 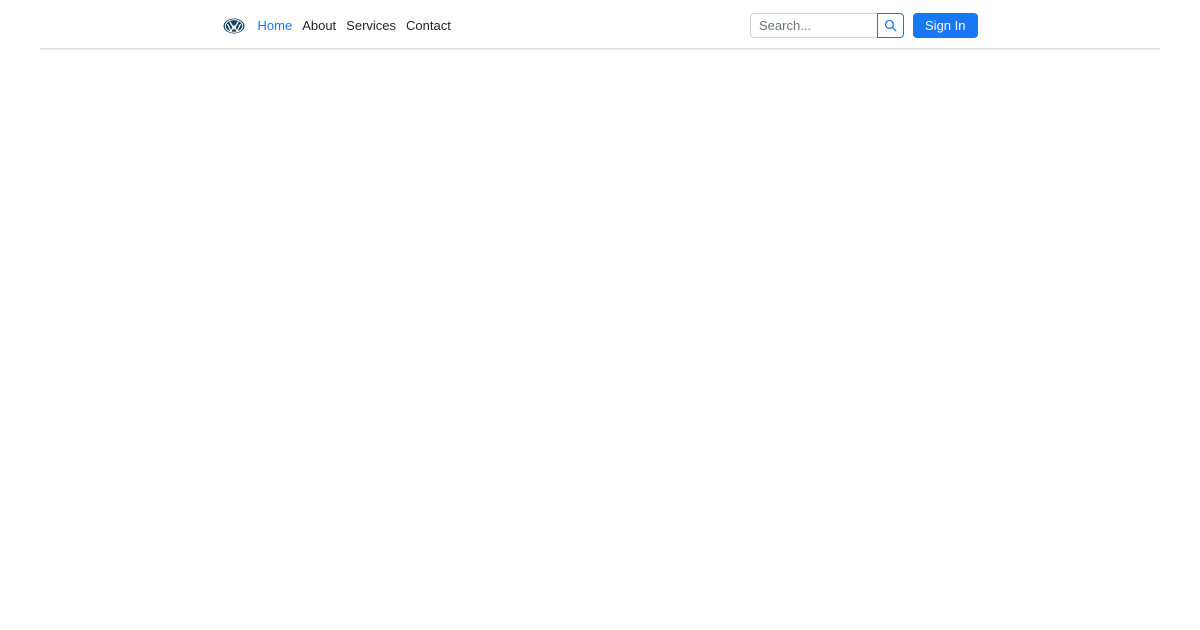 I want to click on vw-logo-icon, so click(x=234, y=26).